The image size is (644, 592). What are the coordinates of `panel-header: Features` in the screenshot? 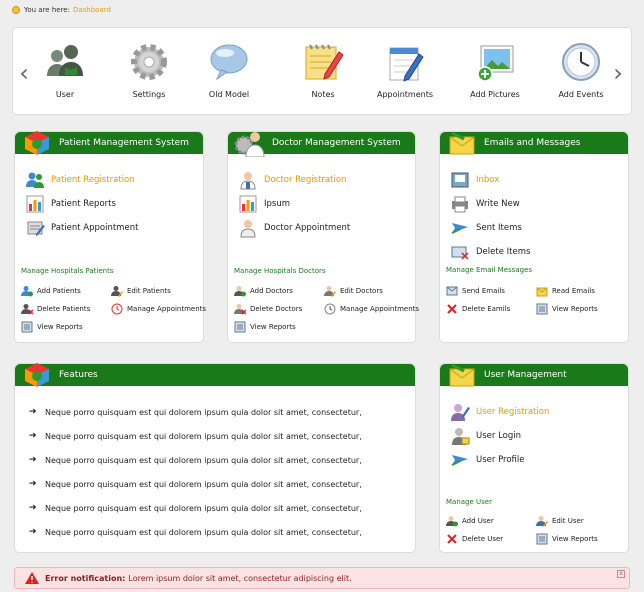 It's located at (215, 375).